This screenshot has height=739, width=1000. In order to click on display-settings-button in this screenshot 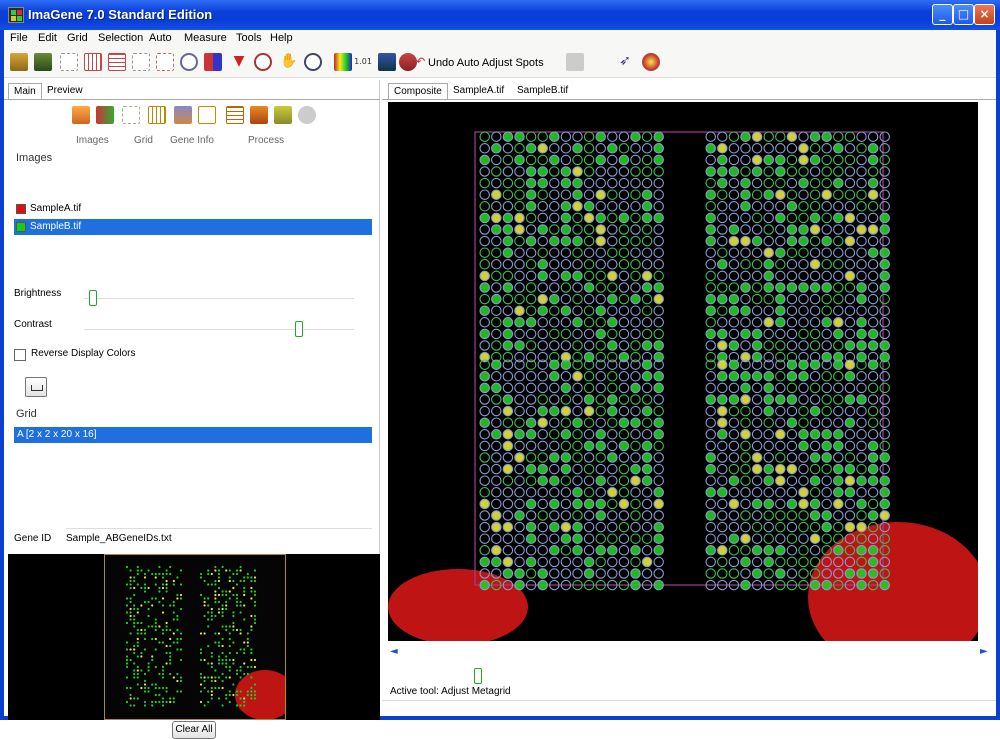, I will do `click(36, 387)`.